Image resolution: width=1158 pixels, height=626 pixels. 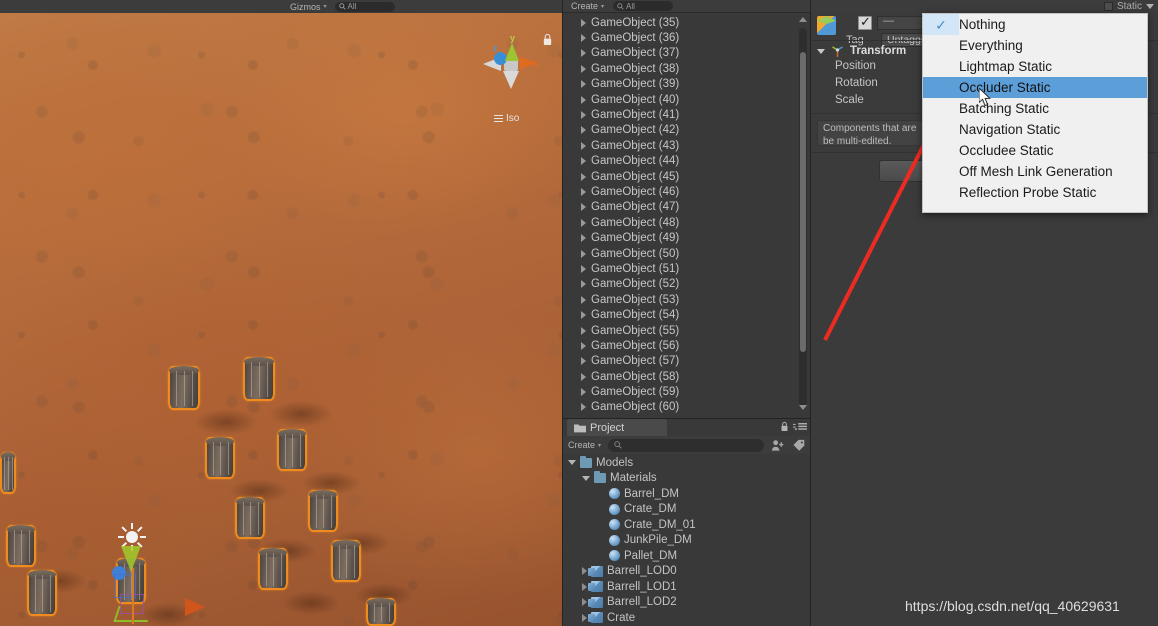 I want to click on hierarchy-item: GameObject (36), so click(x=686, y=37).